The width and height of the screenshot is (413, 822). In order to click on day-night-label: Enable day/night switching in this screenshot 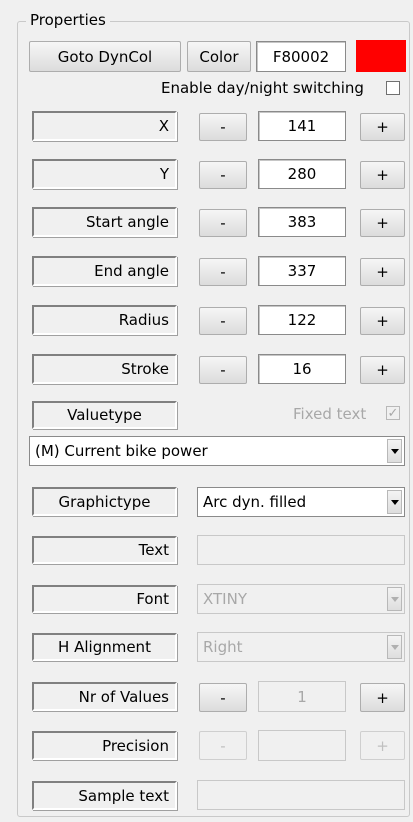, I will do `click(262, 88)`.